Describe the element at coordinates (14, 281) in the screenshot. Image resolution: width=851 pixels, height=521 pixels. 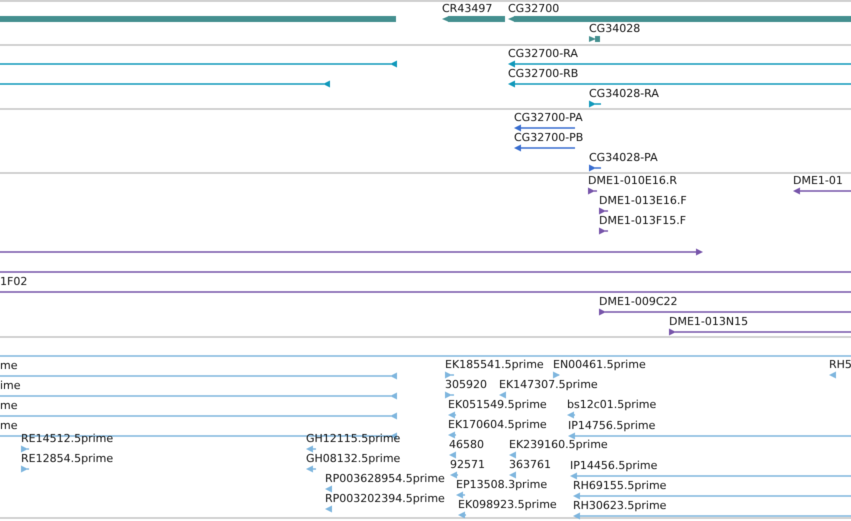
I see `feature-label: 1F02` at that location.